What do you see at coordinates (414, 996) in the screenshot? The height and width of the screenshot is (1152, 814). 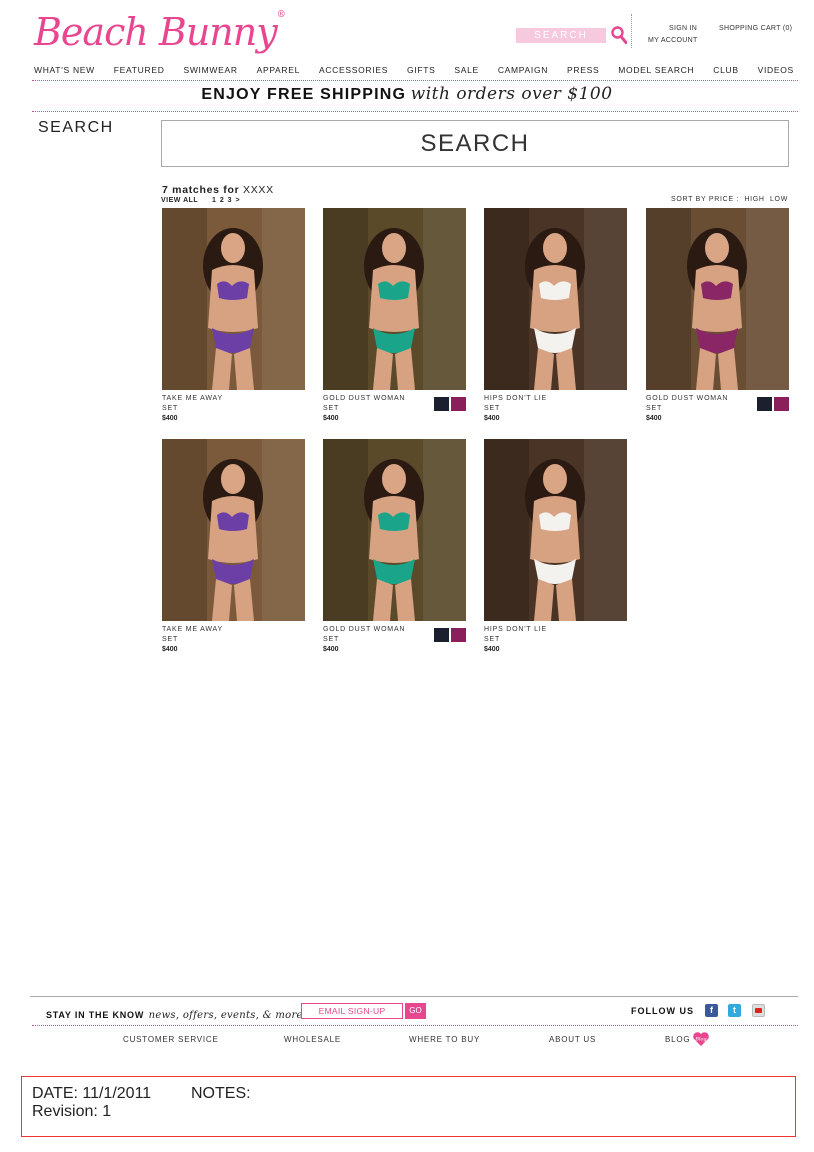 I see `footer-top-rule` at bounding box center [414, 996].